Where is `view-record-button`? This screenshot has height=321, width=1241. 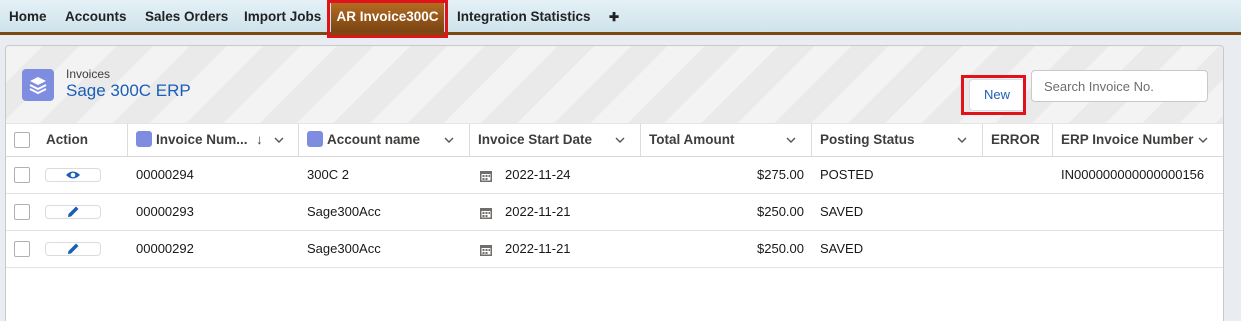 view-record-button is located at coordinates (73, 175).